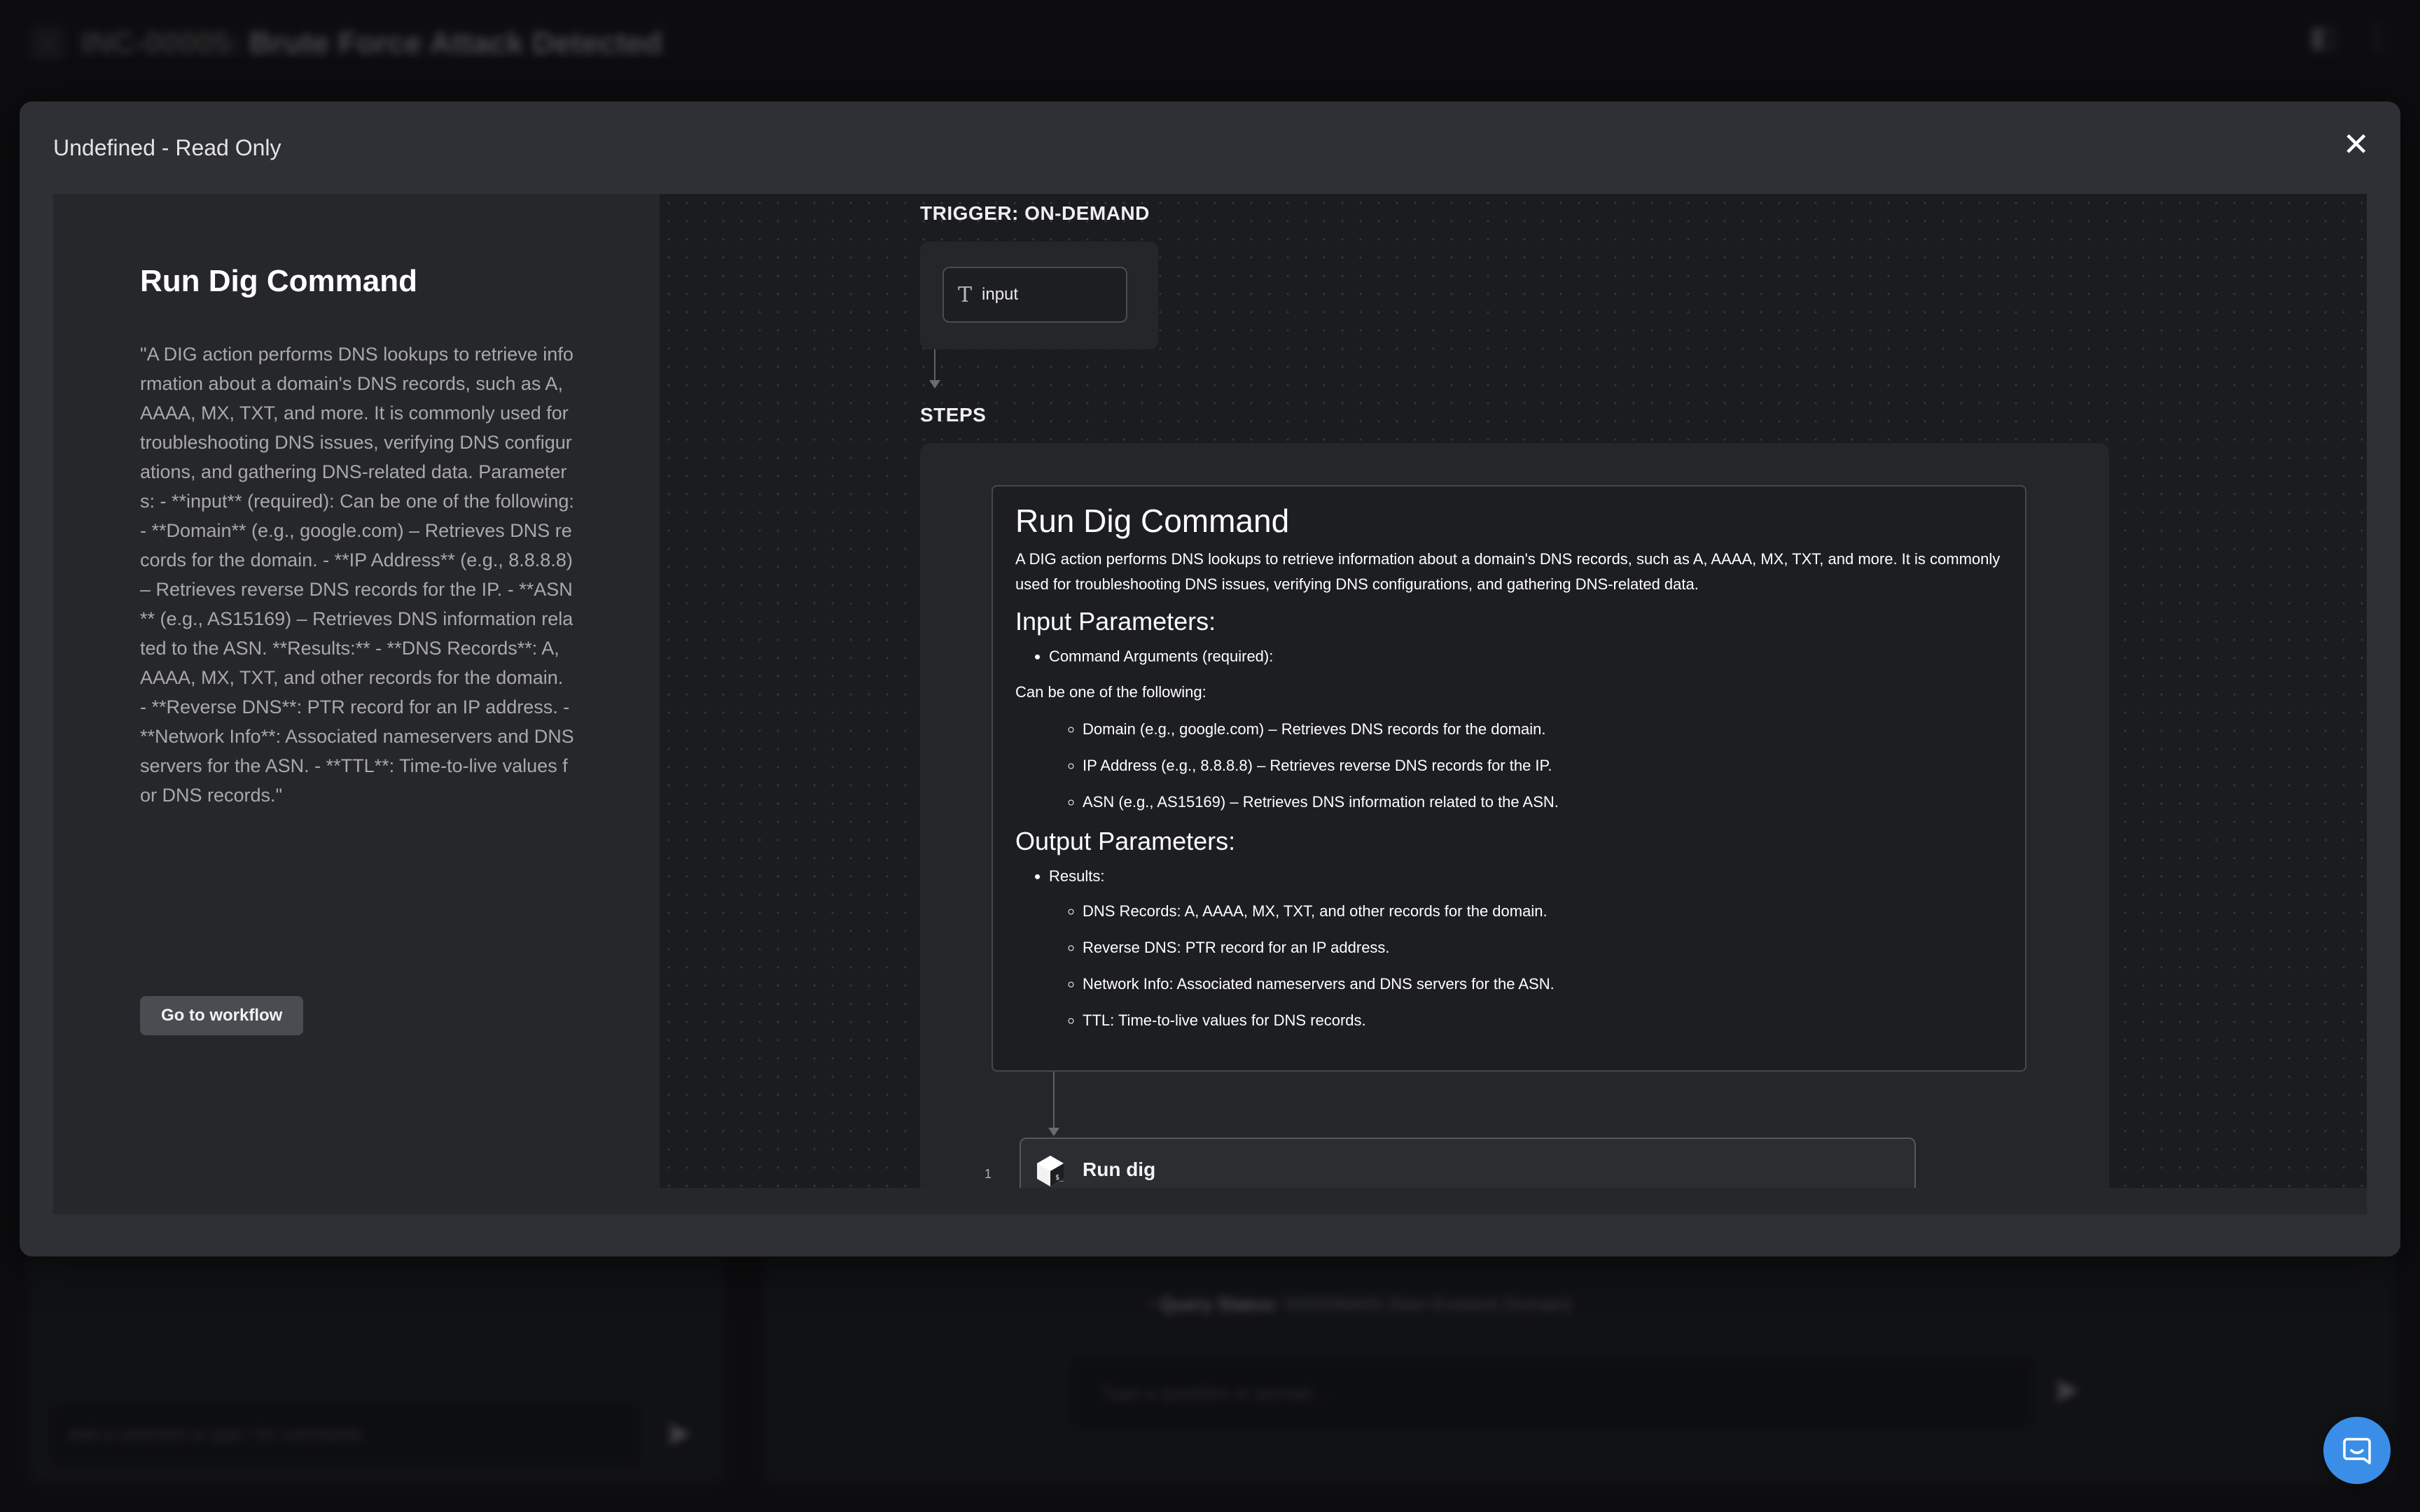 The width and height of the screenshot is (2420, 1512). I want to click on close-icon: ✕, so click(2356, 144).